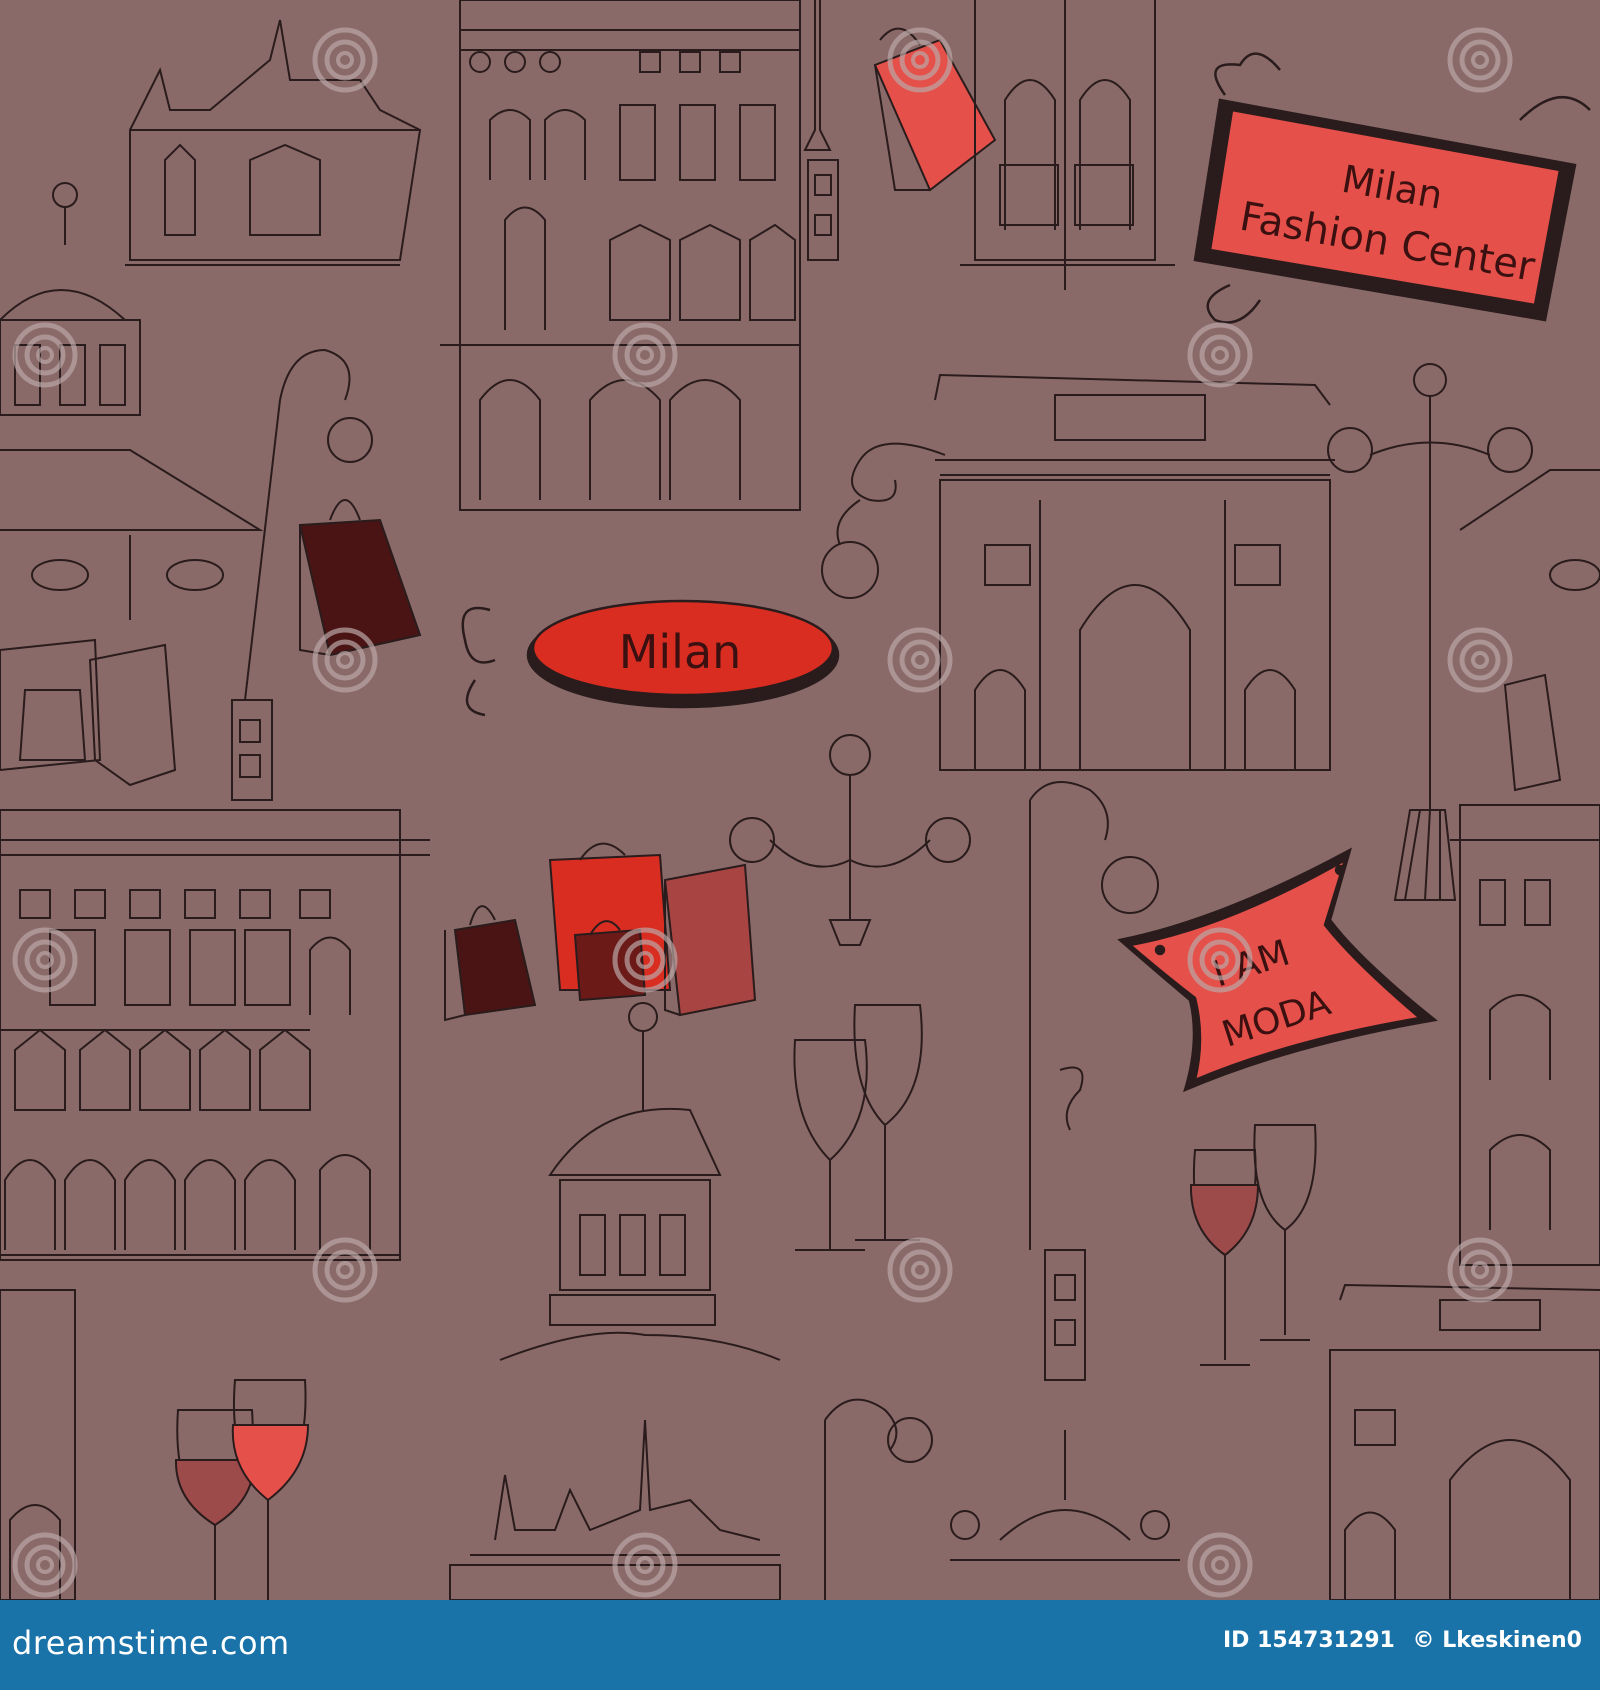 This screenshot has height=1690, width=1600. I want to click on footer-meta: ID 154731291 © Lkeskinen0, so click(1397, 1640).